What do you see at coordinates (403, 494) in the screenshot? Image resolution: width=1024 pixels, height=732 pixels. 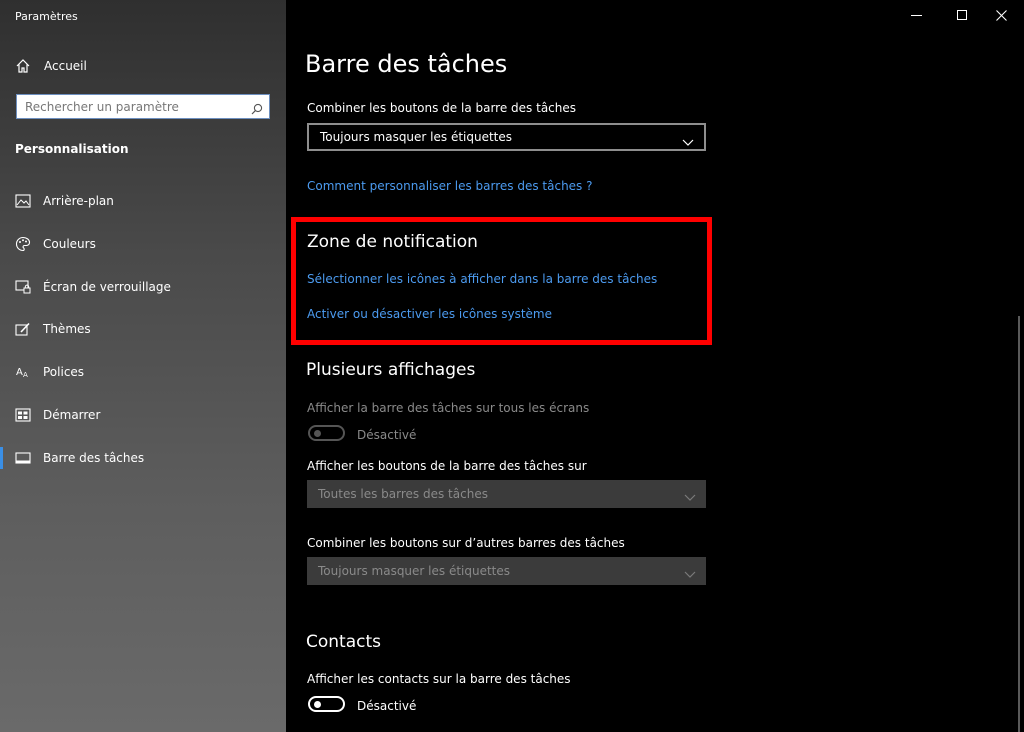 I see `show-buttons-on-value: Toutes les barres des tâches` at bounding box center [403, 494].